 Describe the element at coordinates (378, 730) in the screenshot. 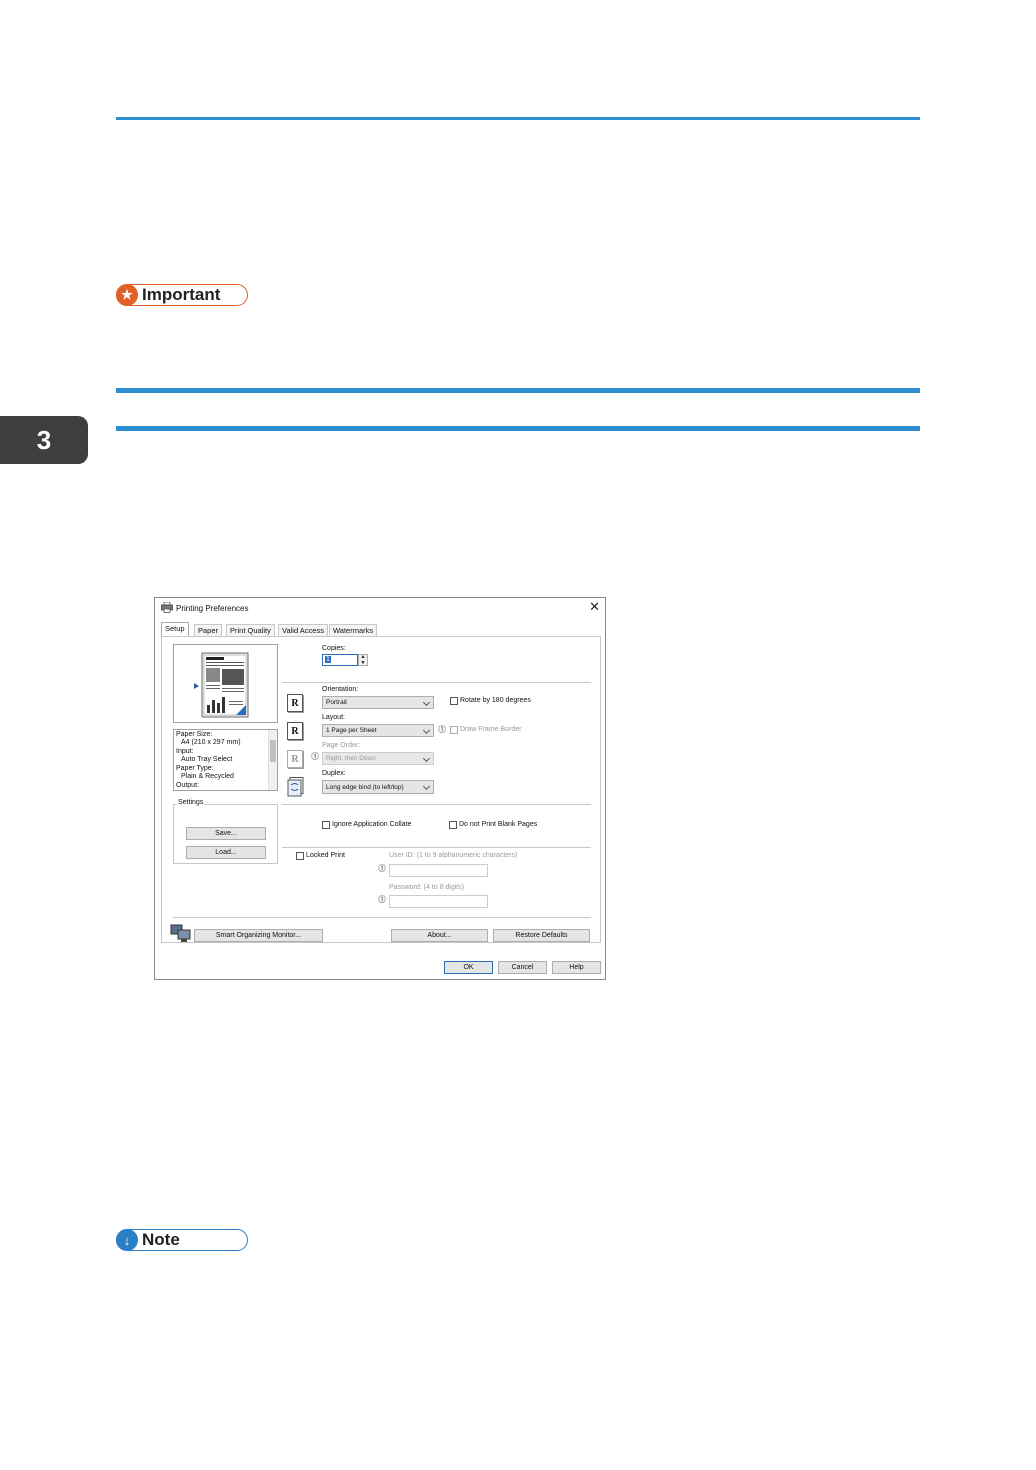

I see `layout-select: 1 Page per Sheet` at that location.